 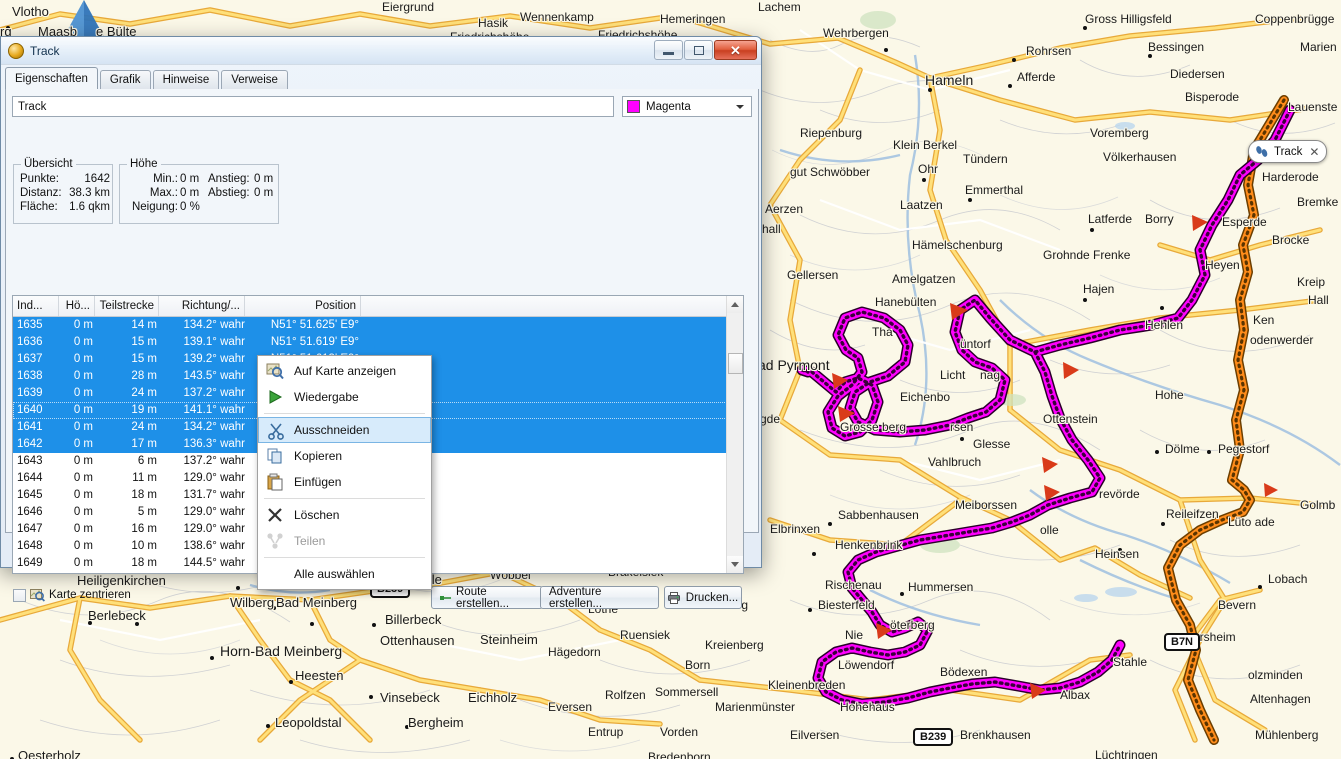 I want to click on table-cell-index: 1637, so click(x=30, y=359).